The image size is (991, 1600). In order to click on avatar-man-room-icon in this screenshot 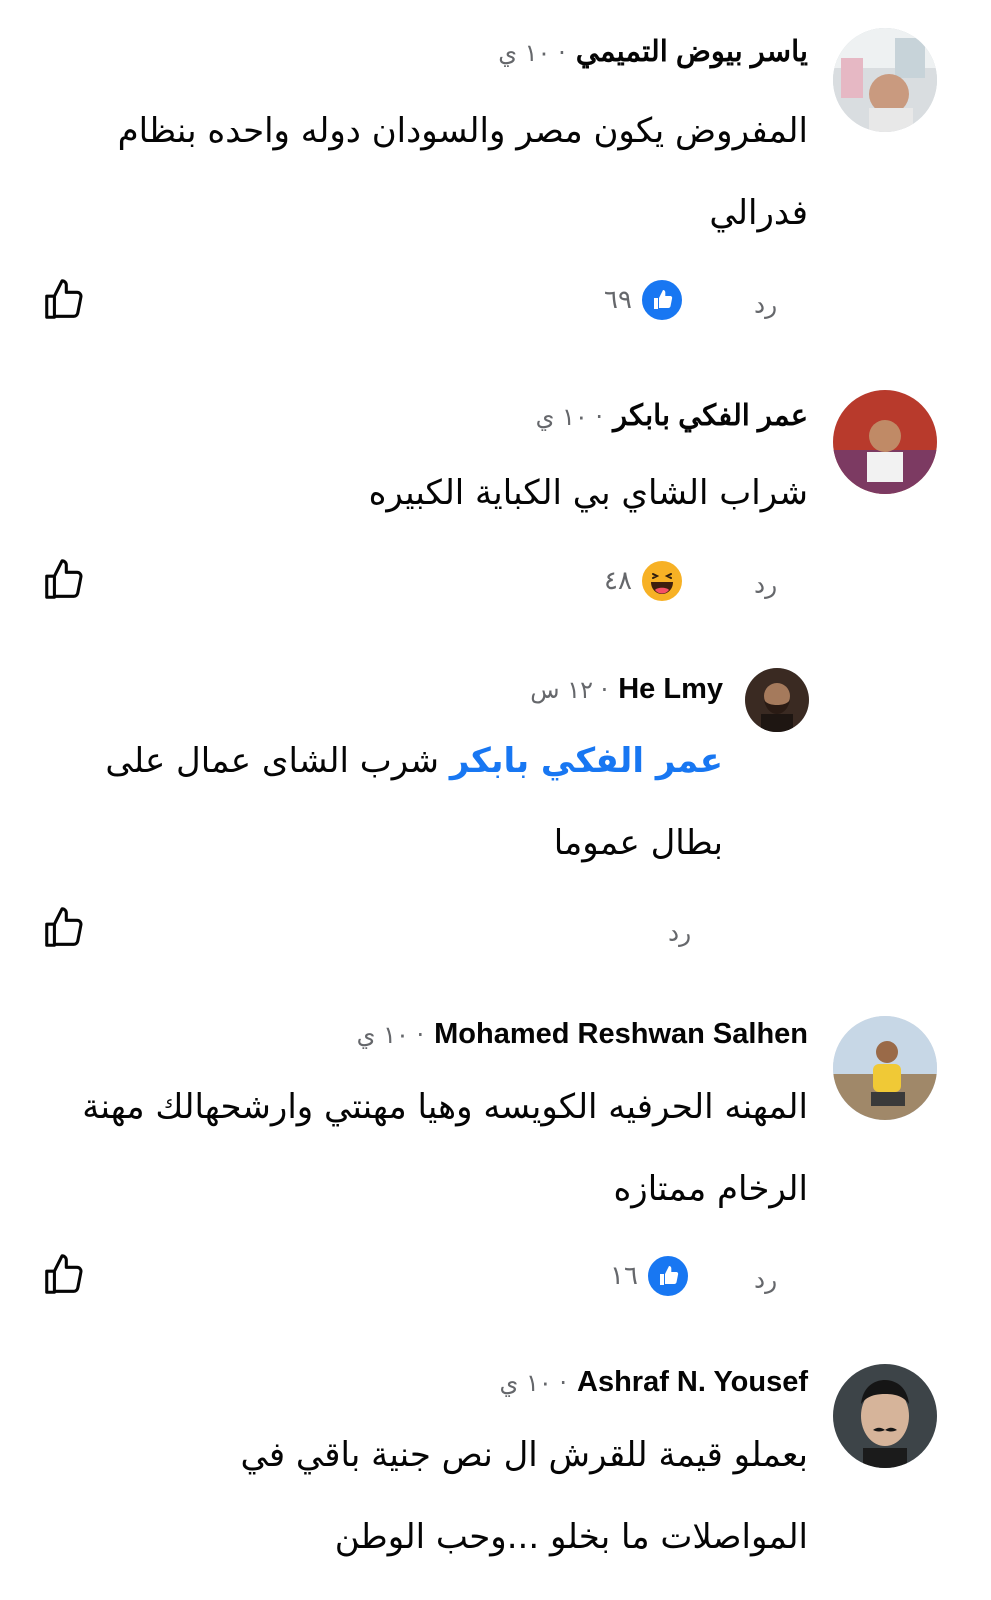, I will do `click(885, 80)`.